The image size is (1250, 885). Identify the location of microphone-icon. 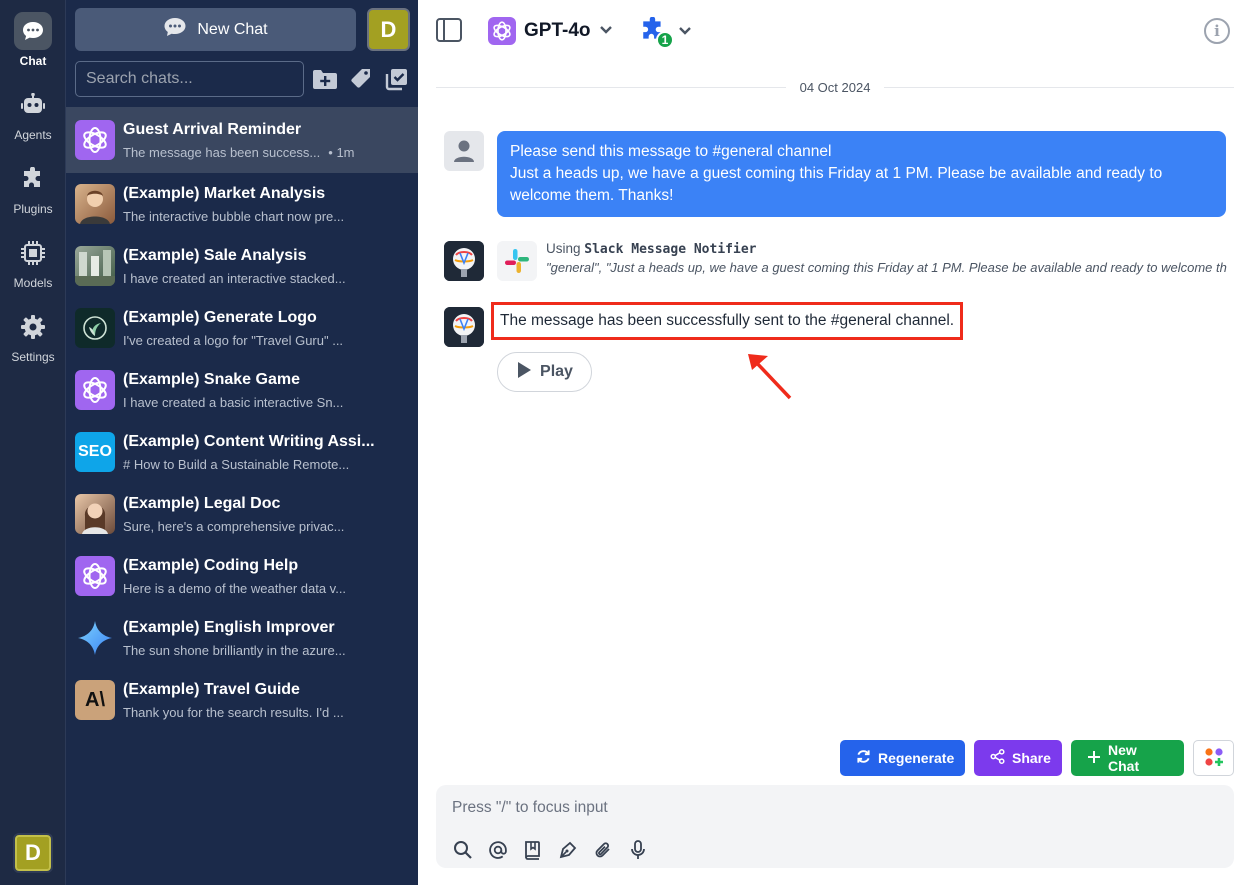
(638, 850).